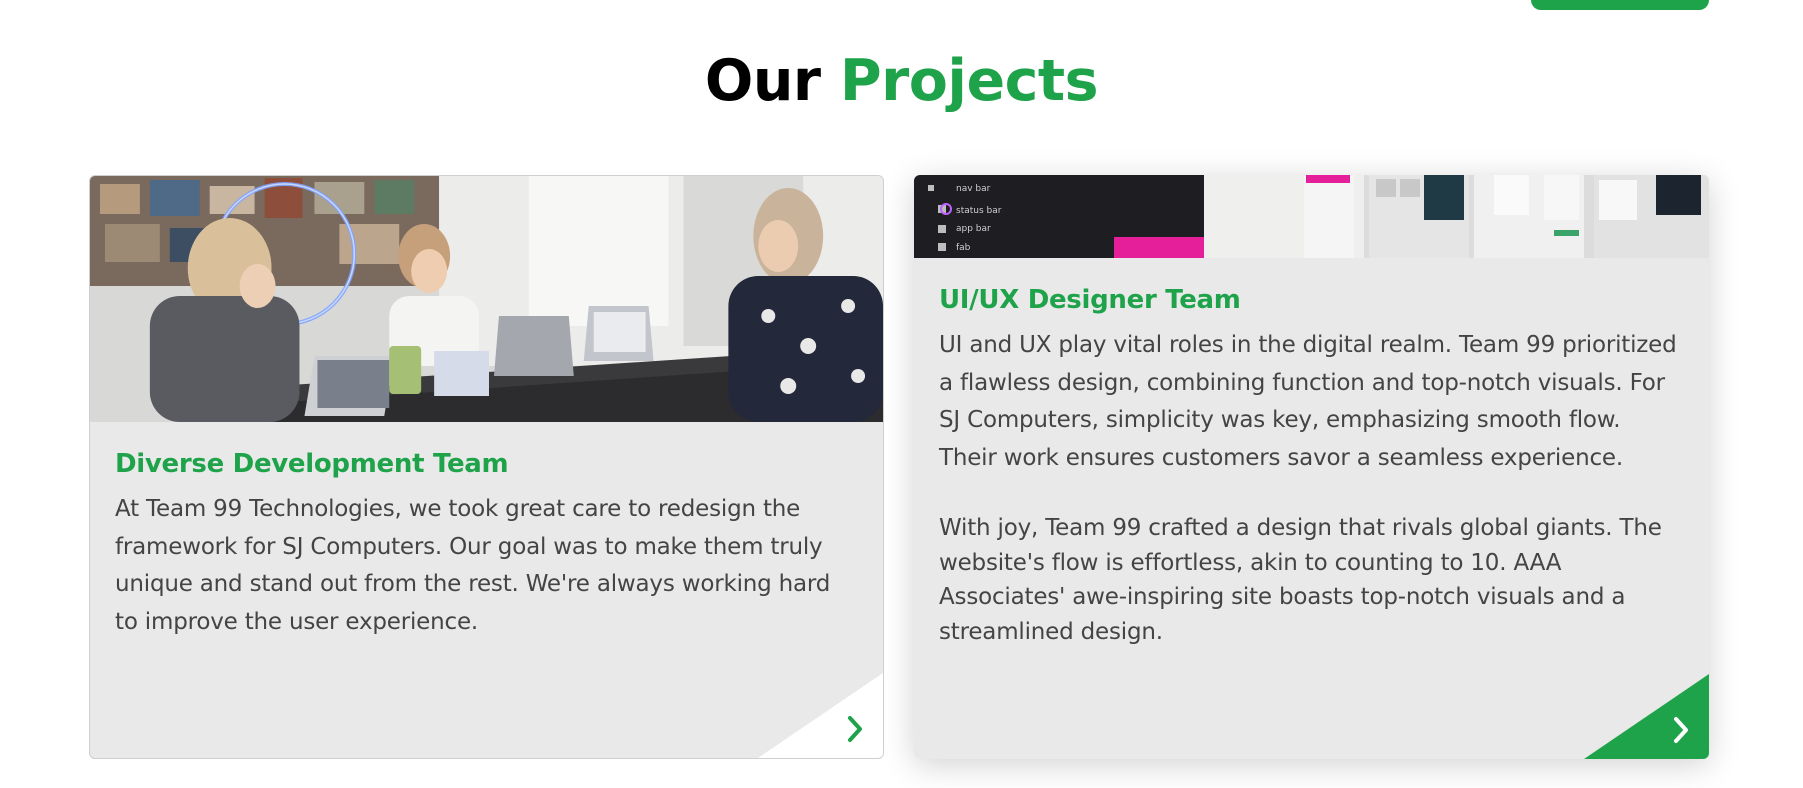 This screenshot has width=1803, height=788. What do you see at coordinates (1620, 5) in the screenshot?
I see `top-nav-button` at bounding box center [1620, 5].